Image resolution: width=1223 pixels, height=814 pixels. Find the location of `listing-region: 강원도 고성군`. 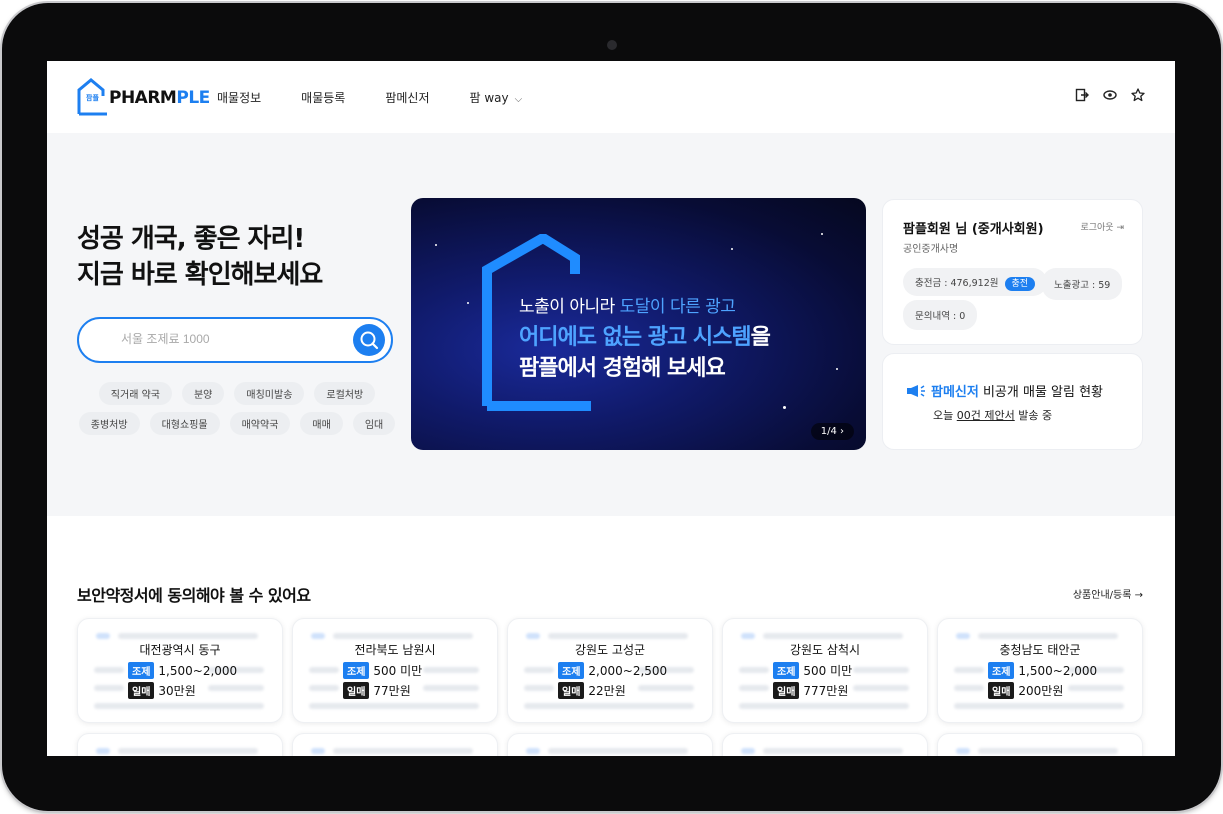

listing-region: 강원도 고성군 is located at coordinates (610, 650).